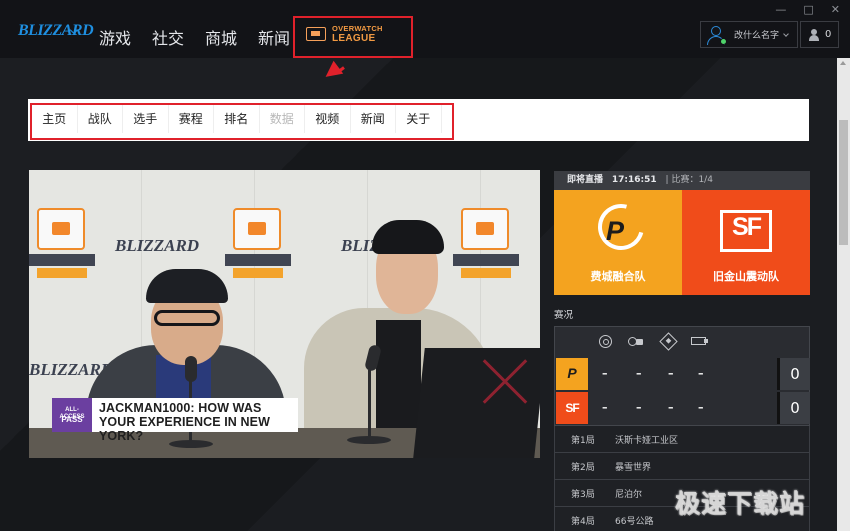 Image resolution: width=850 pixels, height=531 pixels. What do you see at coordinates (723, 41) in the screenshot?
I see `online-status-icon` at bounding box center [723, 41].